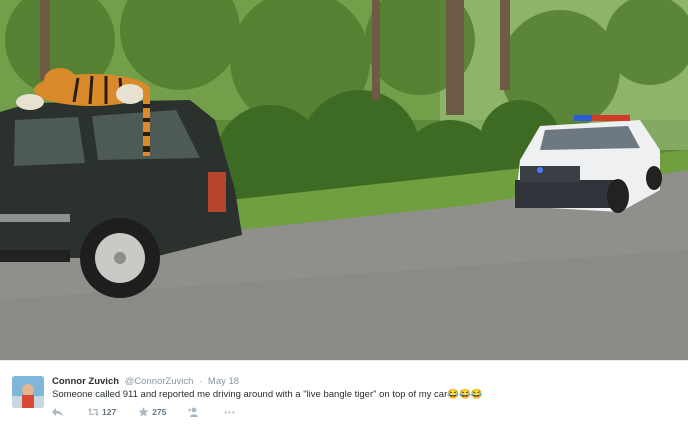  I want to click on reply-icon, so click(57, 412).